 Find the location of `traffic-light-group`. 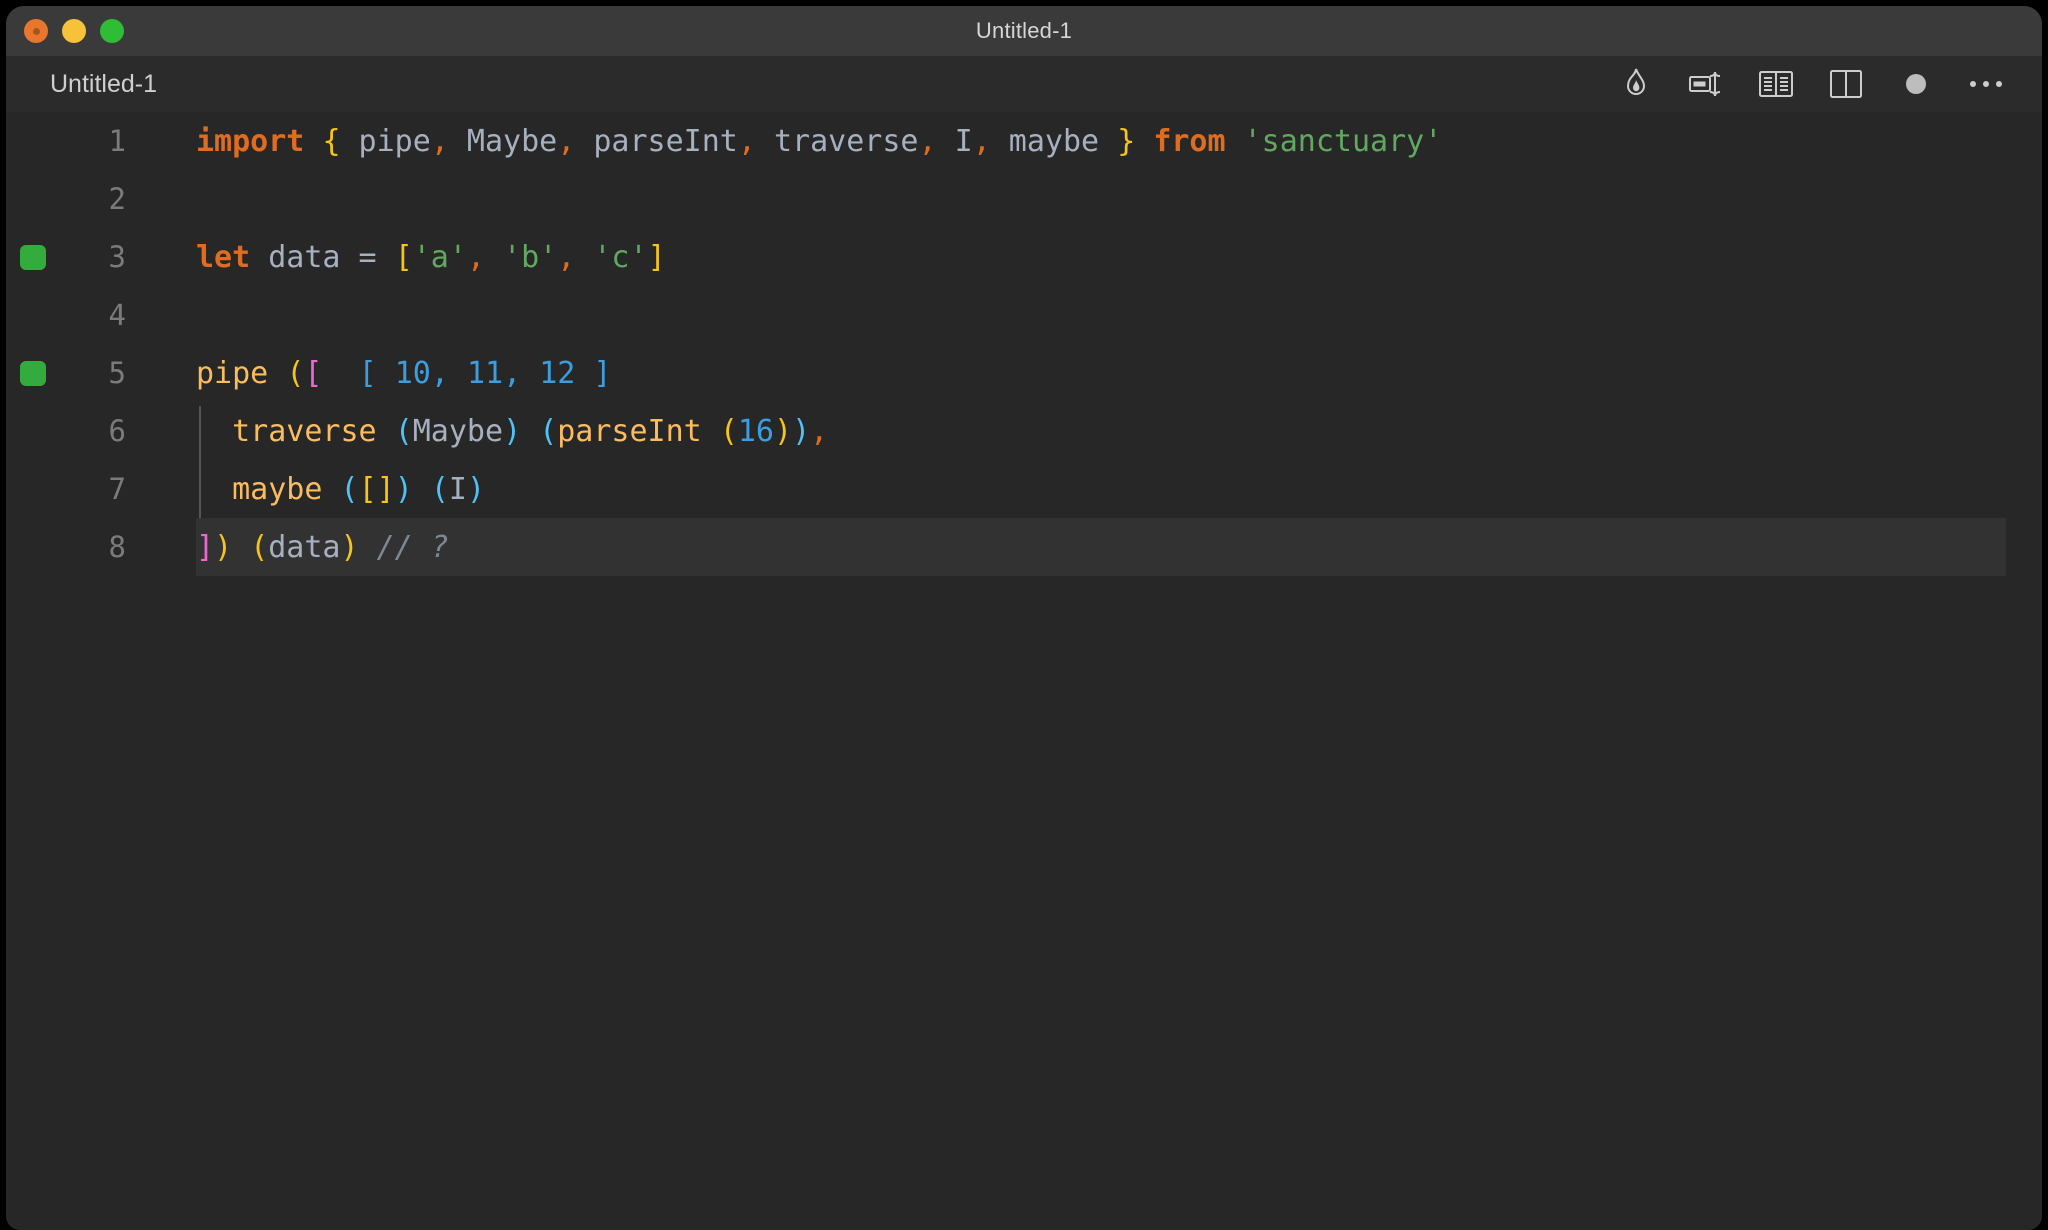

traffic-light-group is located at coordinates (74, 31).